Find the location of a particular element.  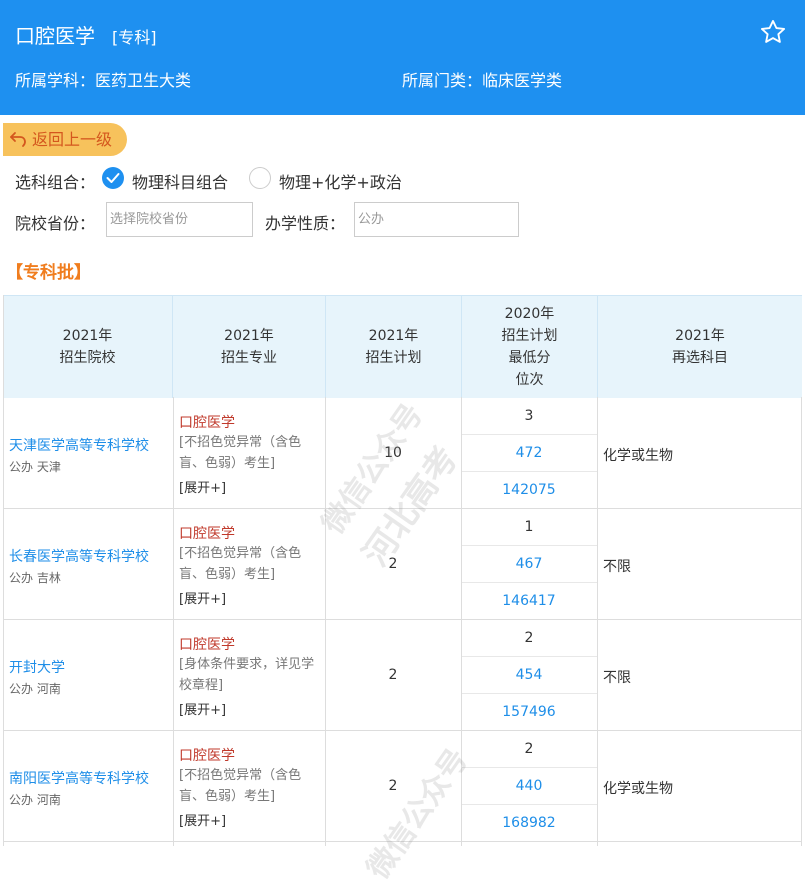

province-select: 选择院校省份 is located at coordinates (179, 219).